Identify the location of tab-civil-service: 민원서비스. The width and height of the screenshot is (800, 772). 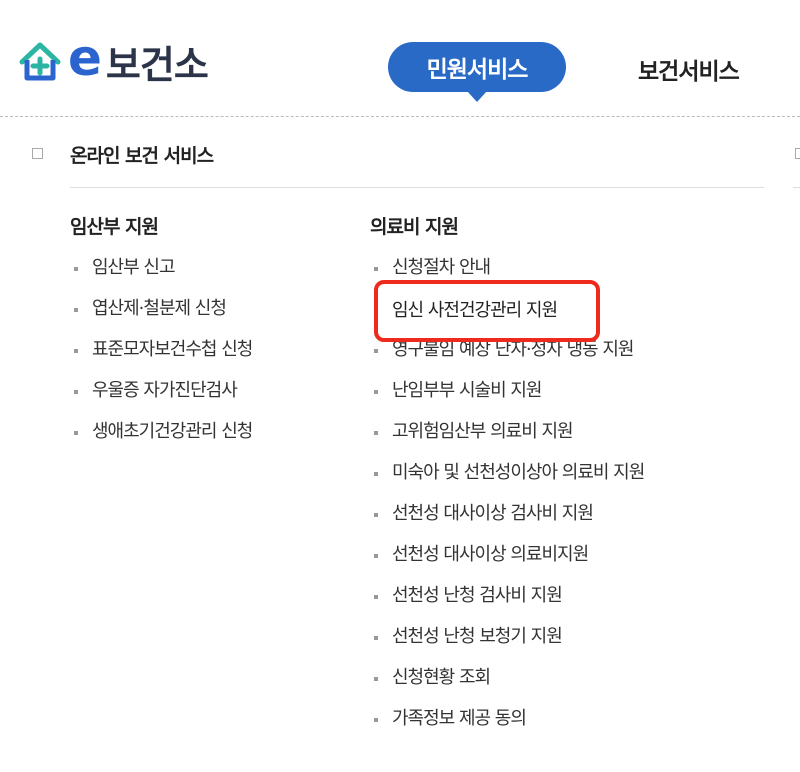
(477, 72).